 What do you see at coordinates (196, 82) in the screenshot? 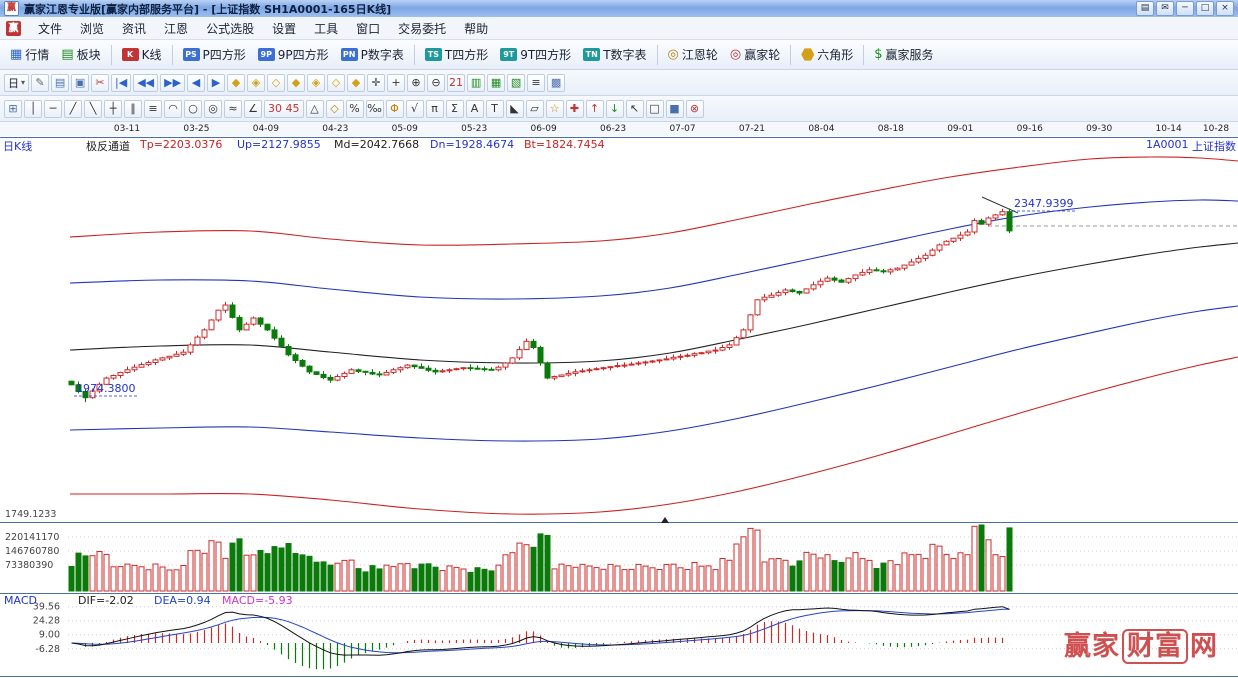
I see `prev-bar-icon: ◀` at bounding box center [196, 82].